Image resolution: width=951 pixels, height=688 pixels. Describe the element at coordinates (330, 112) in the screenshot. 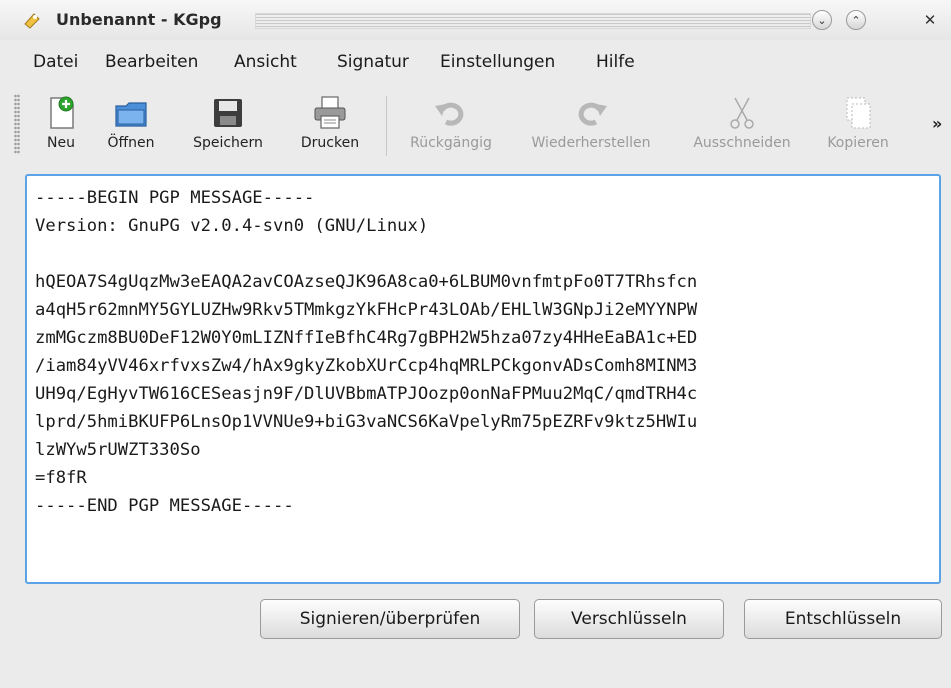

I see `printer-icon` at that location.